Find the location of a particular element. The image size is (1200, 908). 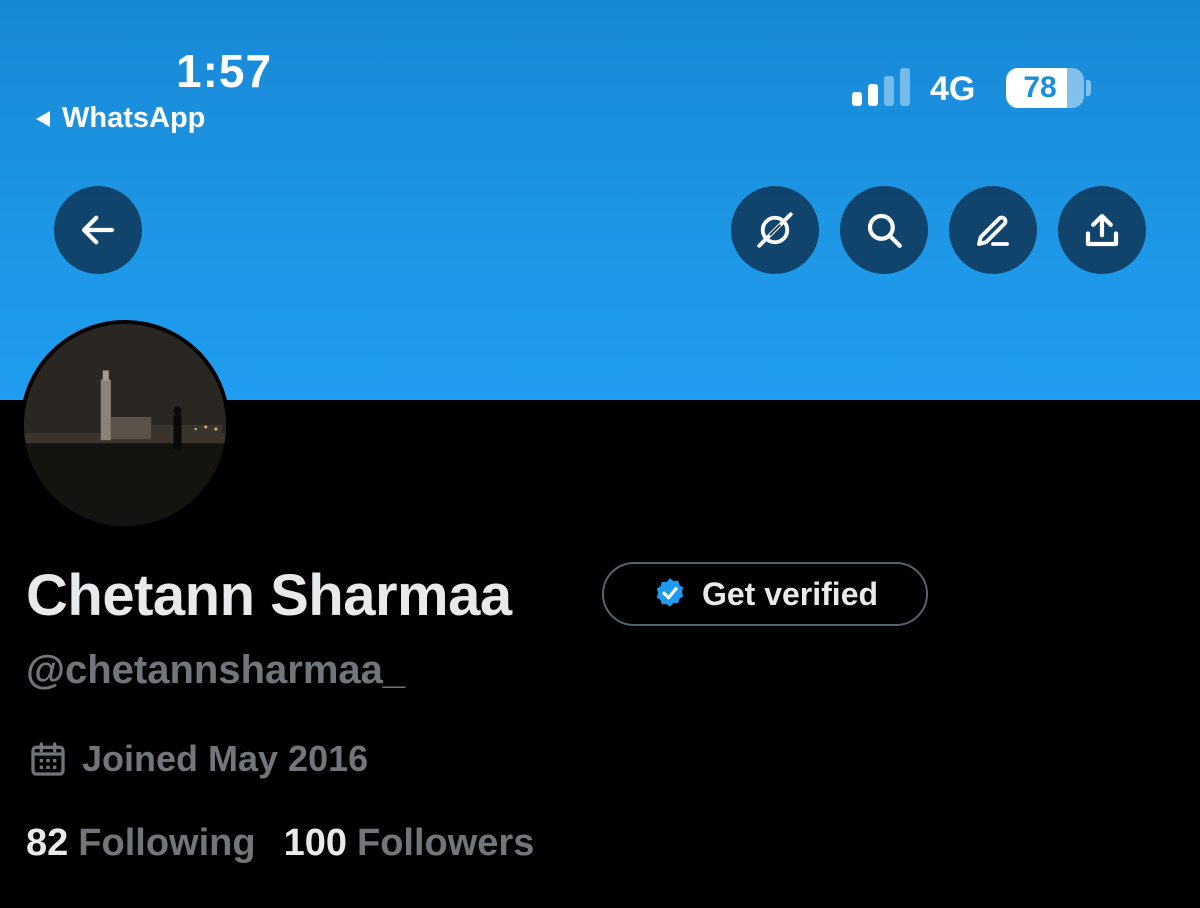

get-verified-button: Get verified is located at coordinates (765, 594).